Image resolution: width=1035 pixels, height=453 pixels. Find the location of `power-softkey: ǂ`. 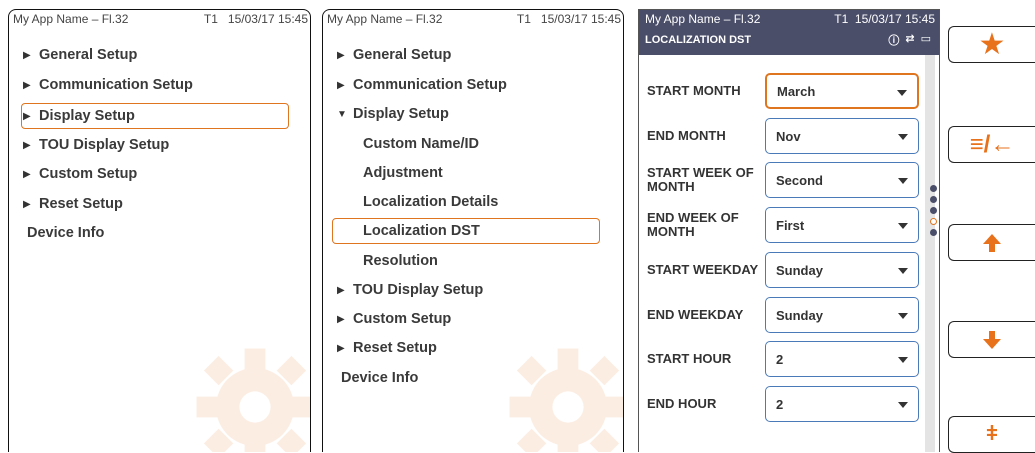

power-softkey: ǂ is located at coordinates (991, 434).